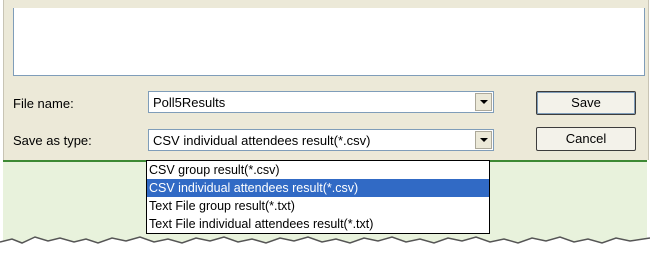 The image size is (650, 255). What do you see at coordinates (43, 103) in the screenshot?
I see `file-name-label: File name:` at bounding box center [43, 103].